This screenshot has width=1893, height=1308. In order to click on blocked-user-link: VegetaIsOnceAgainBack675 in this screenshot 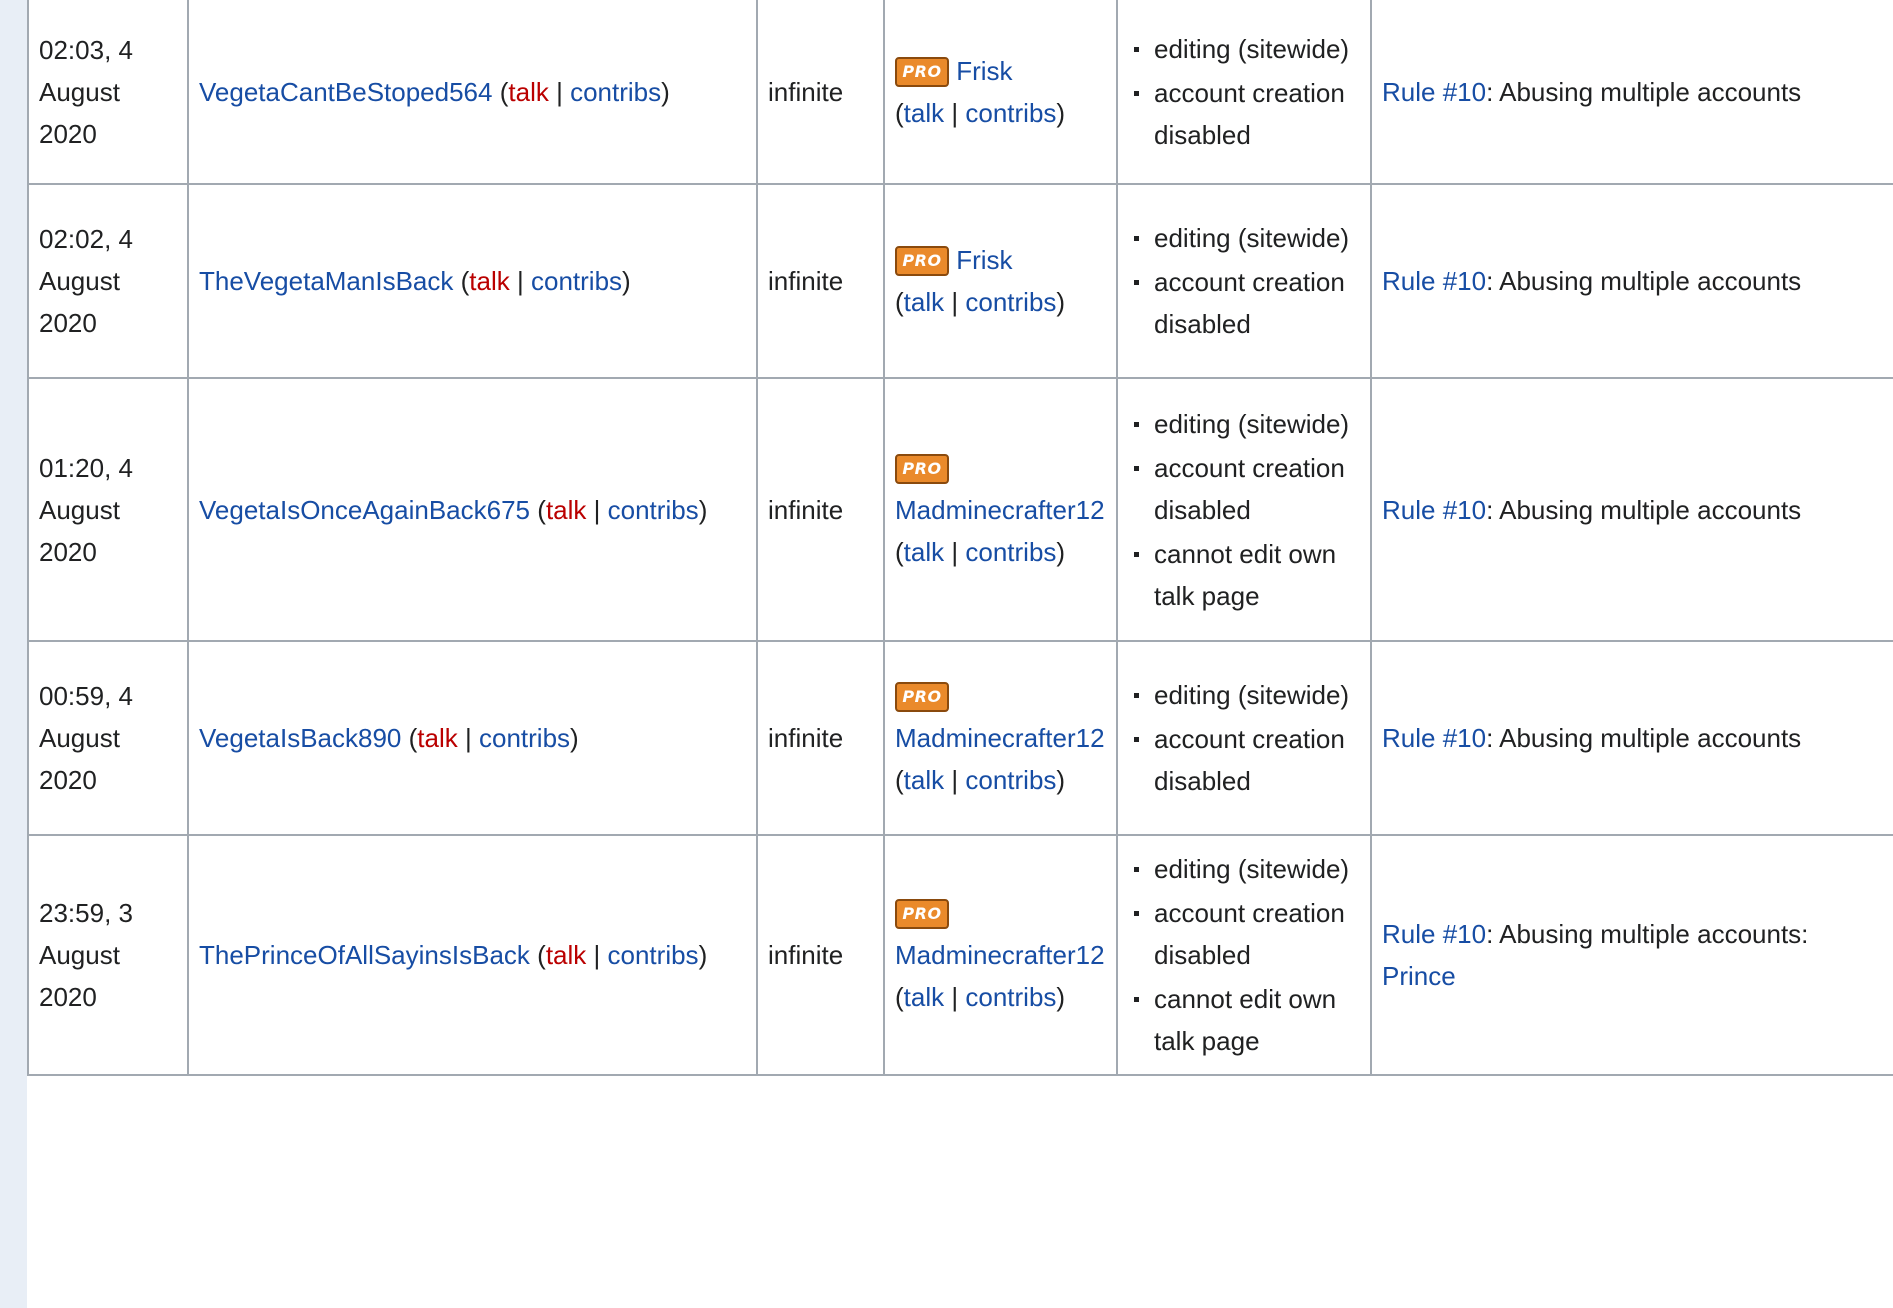, I will do `click(364, 510)`.